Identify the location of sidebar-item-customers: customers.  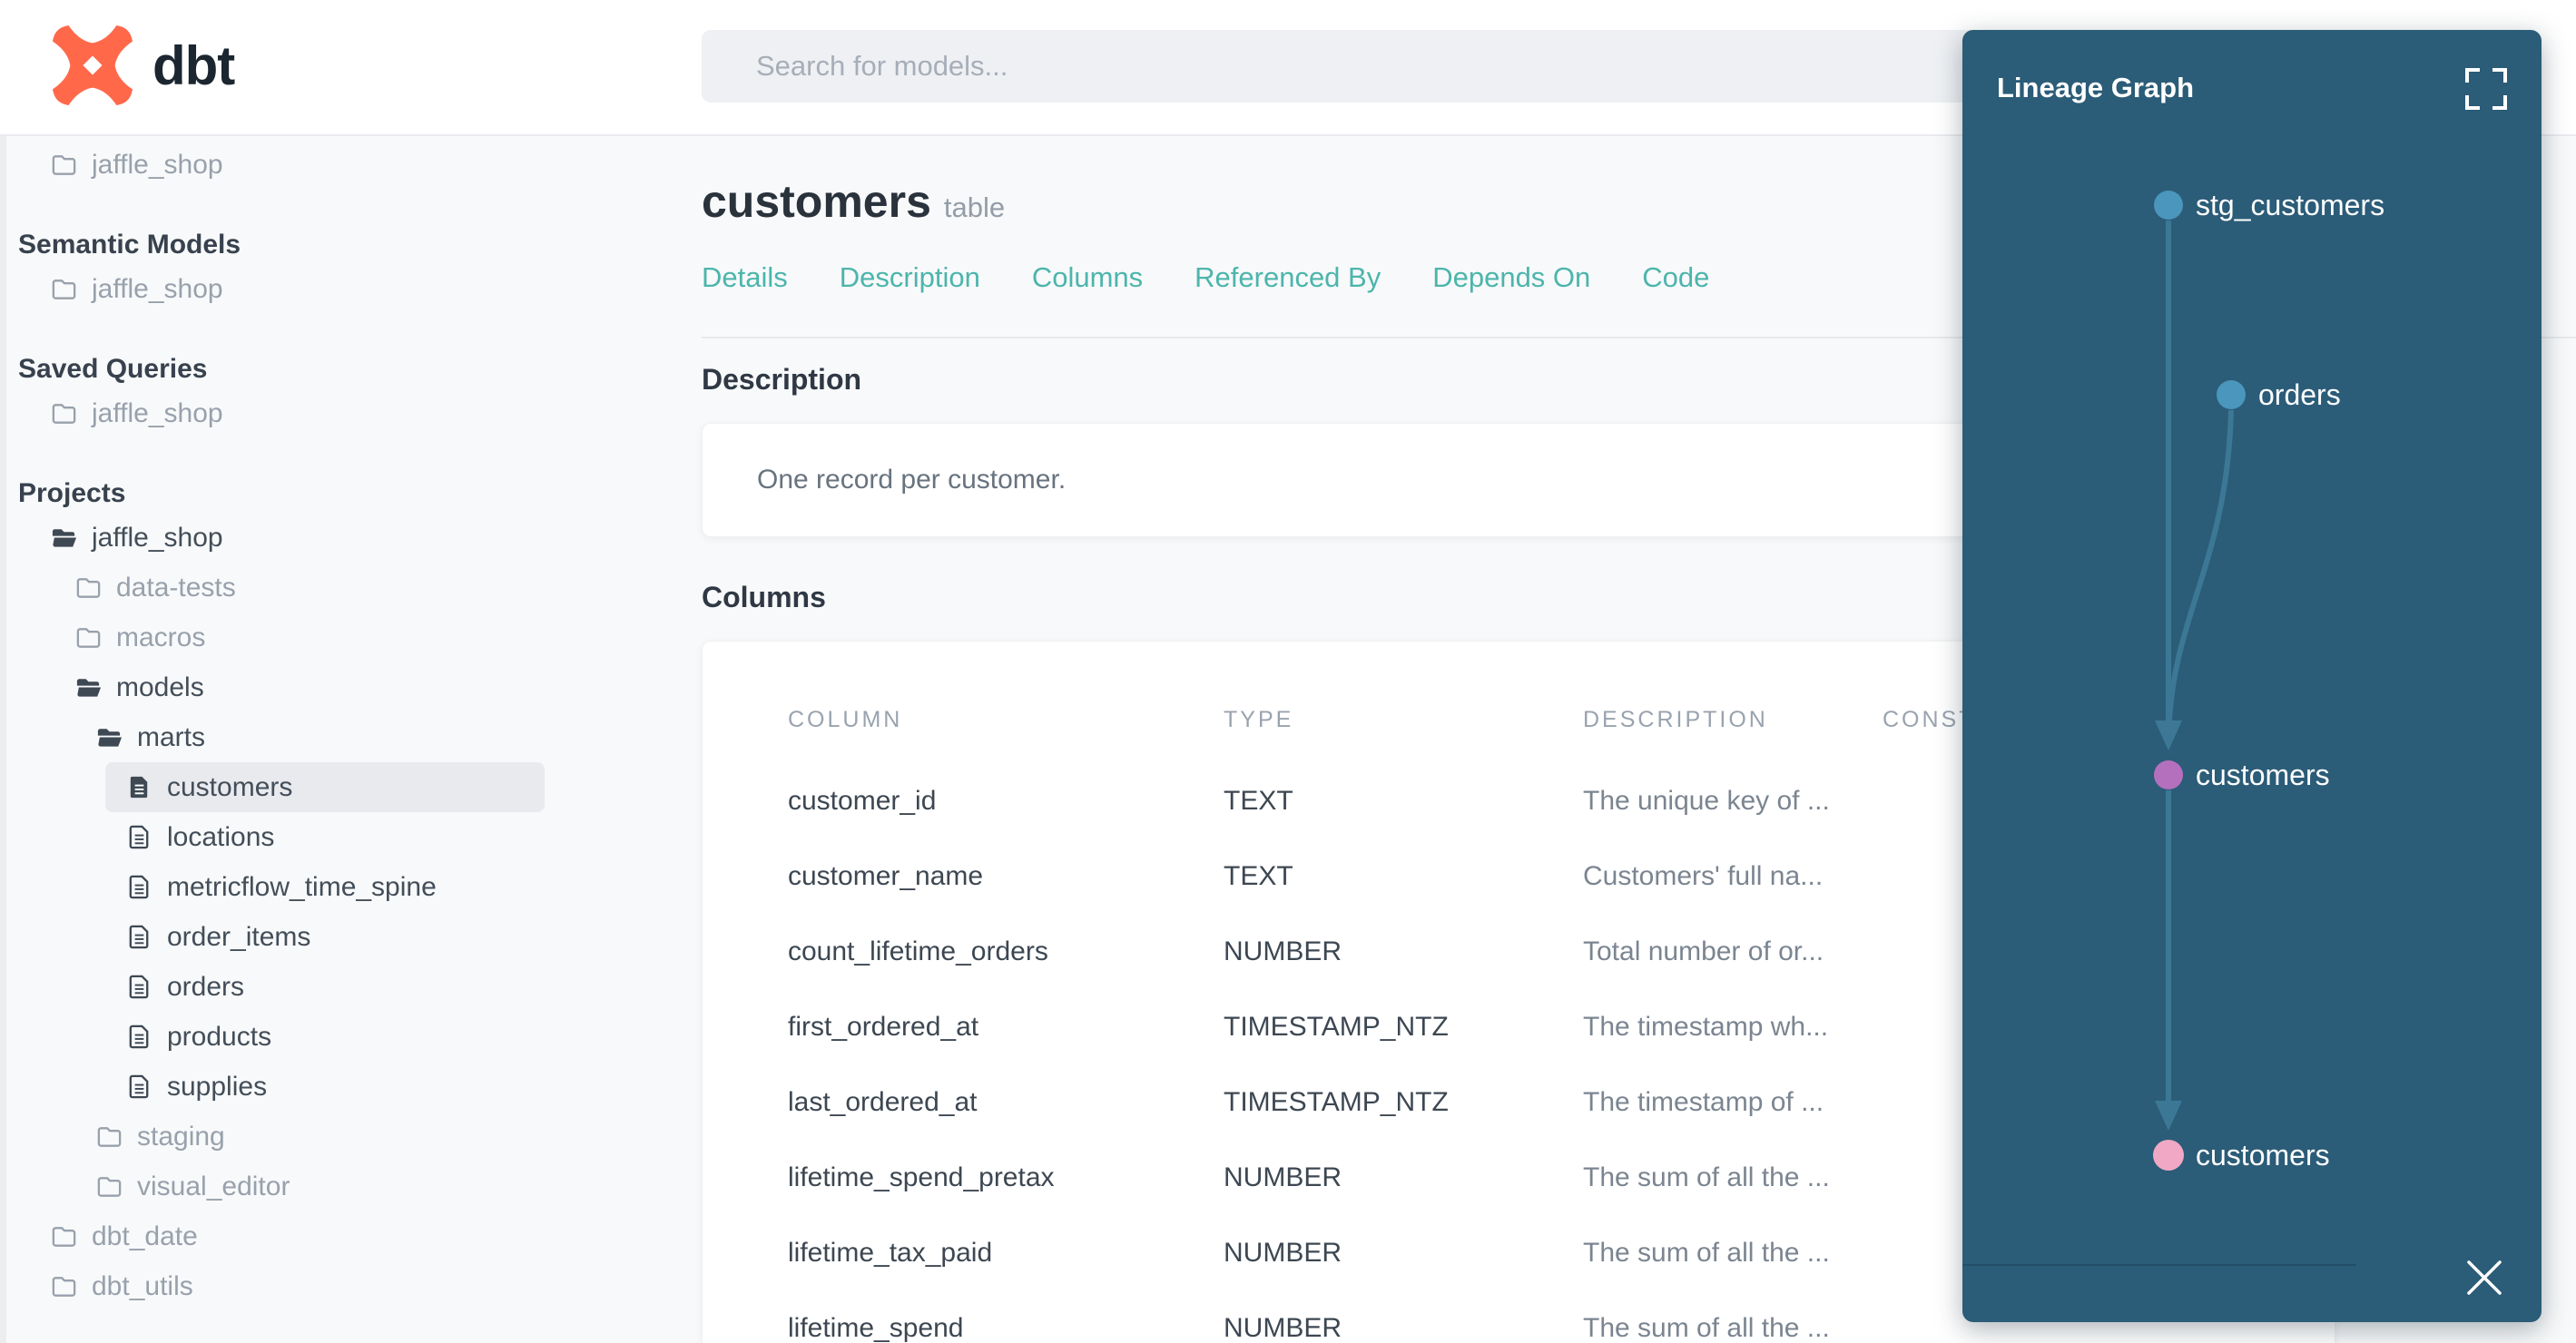
(325, 787).